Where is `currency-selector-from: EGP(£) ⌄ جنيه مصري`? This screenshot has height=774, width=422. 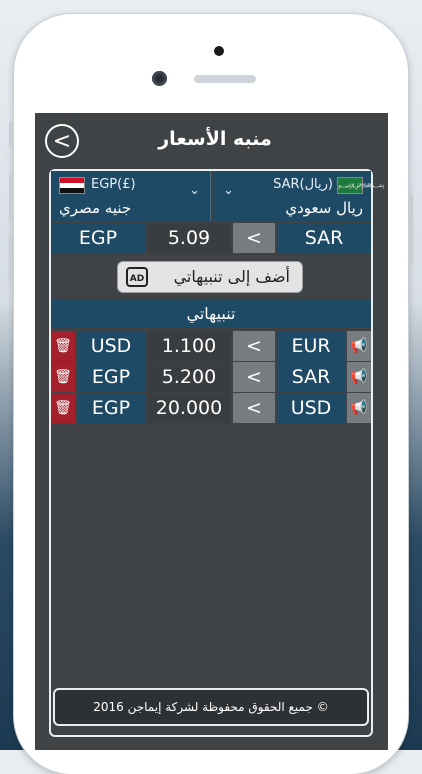 currency-selector-from: EGP(£) ⌄ جنيه مصري is located at coordinates (131, 196).